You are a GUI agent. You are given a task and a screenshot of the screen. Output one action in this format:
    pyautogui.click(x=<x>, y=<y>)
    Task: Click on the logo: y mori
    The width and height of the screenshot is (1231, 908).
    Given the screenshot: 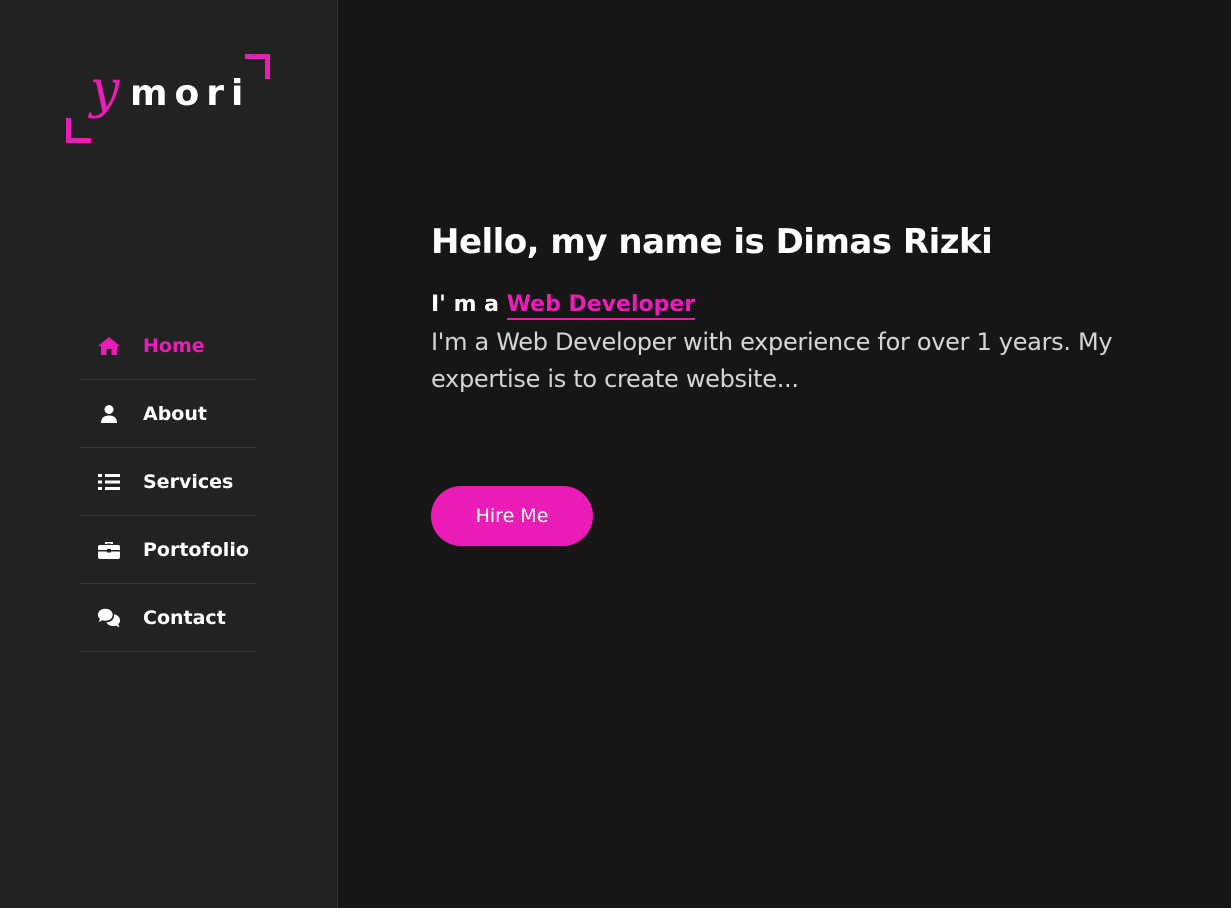 What is the action you would take?
    pyautogui.click(x=168, y=98)
    